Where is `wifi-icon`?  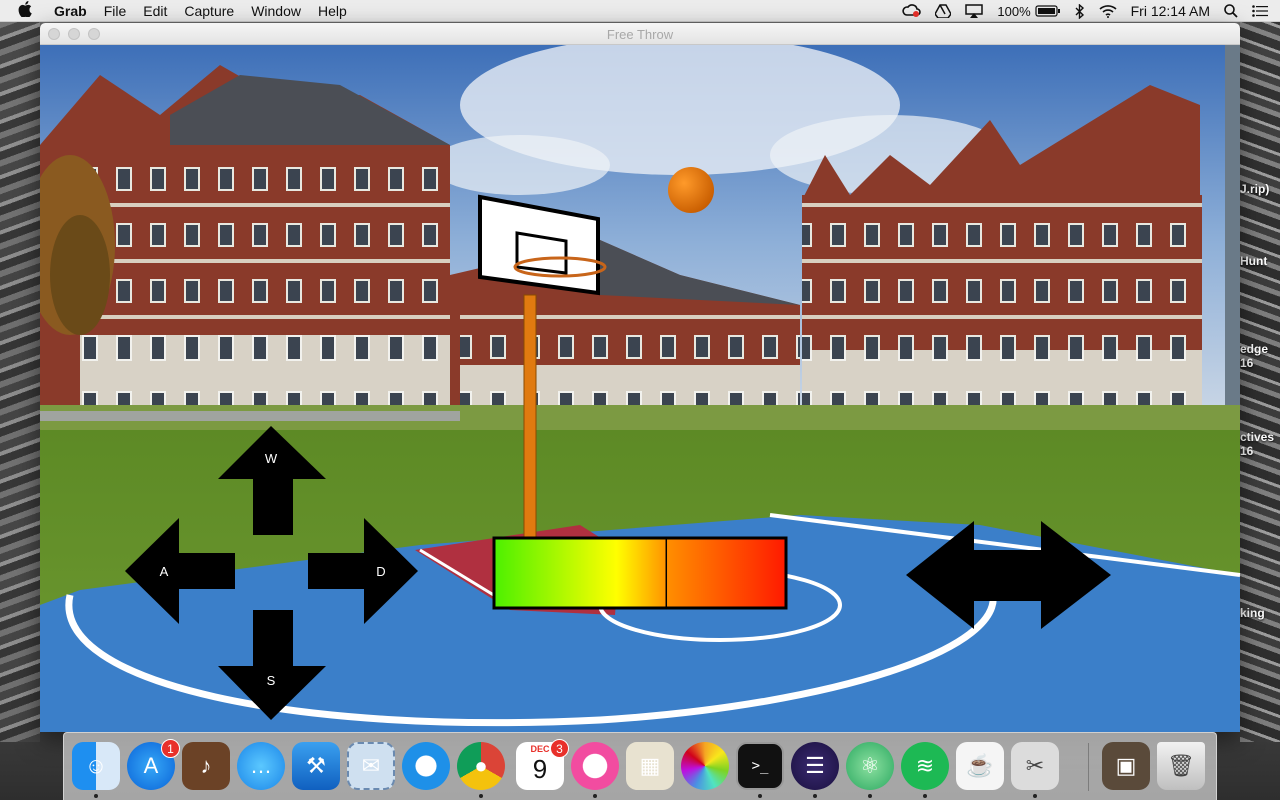
wifi-icon is located at coordinates (1108, 11).